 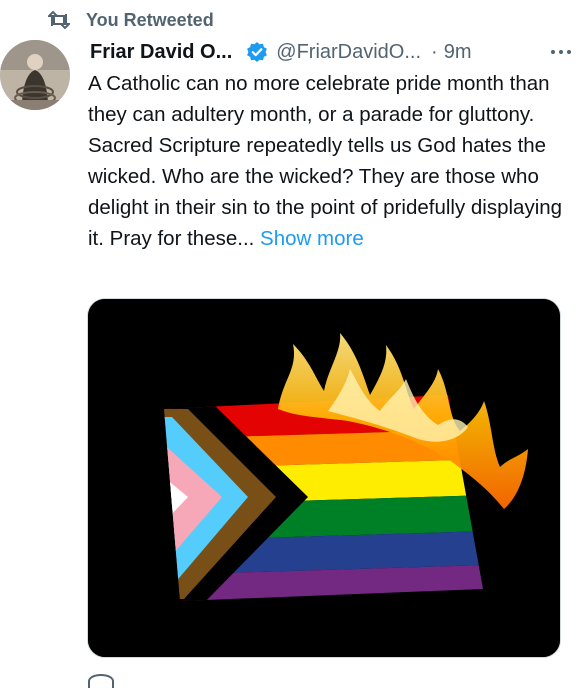 I want to click on verified-badge-icon, so click(x=257, y=52).